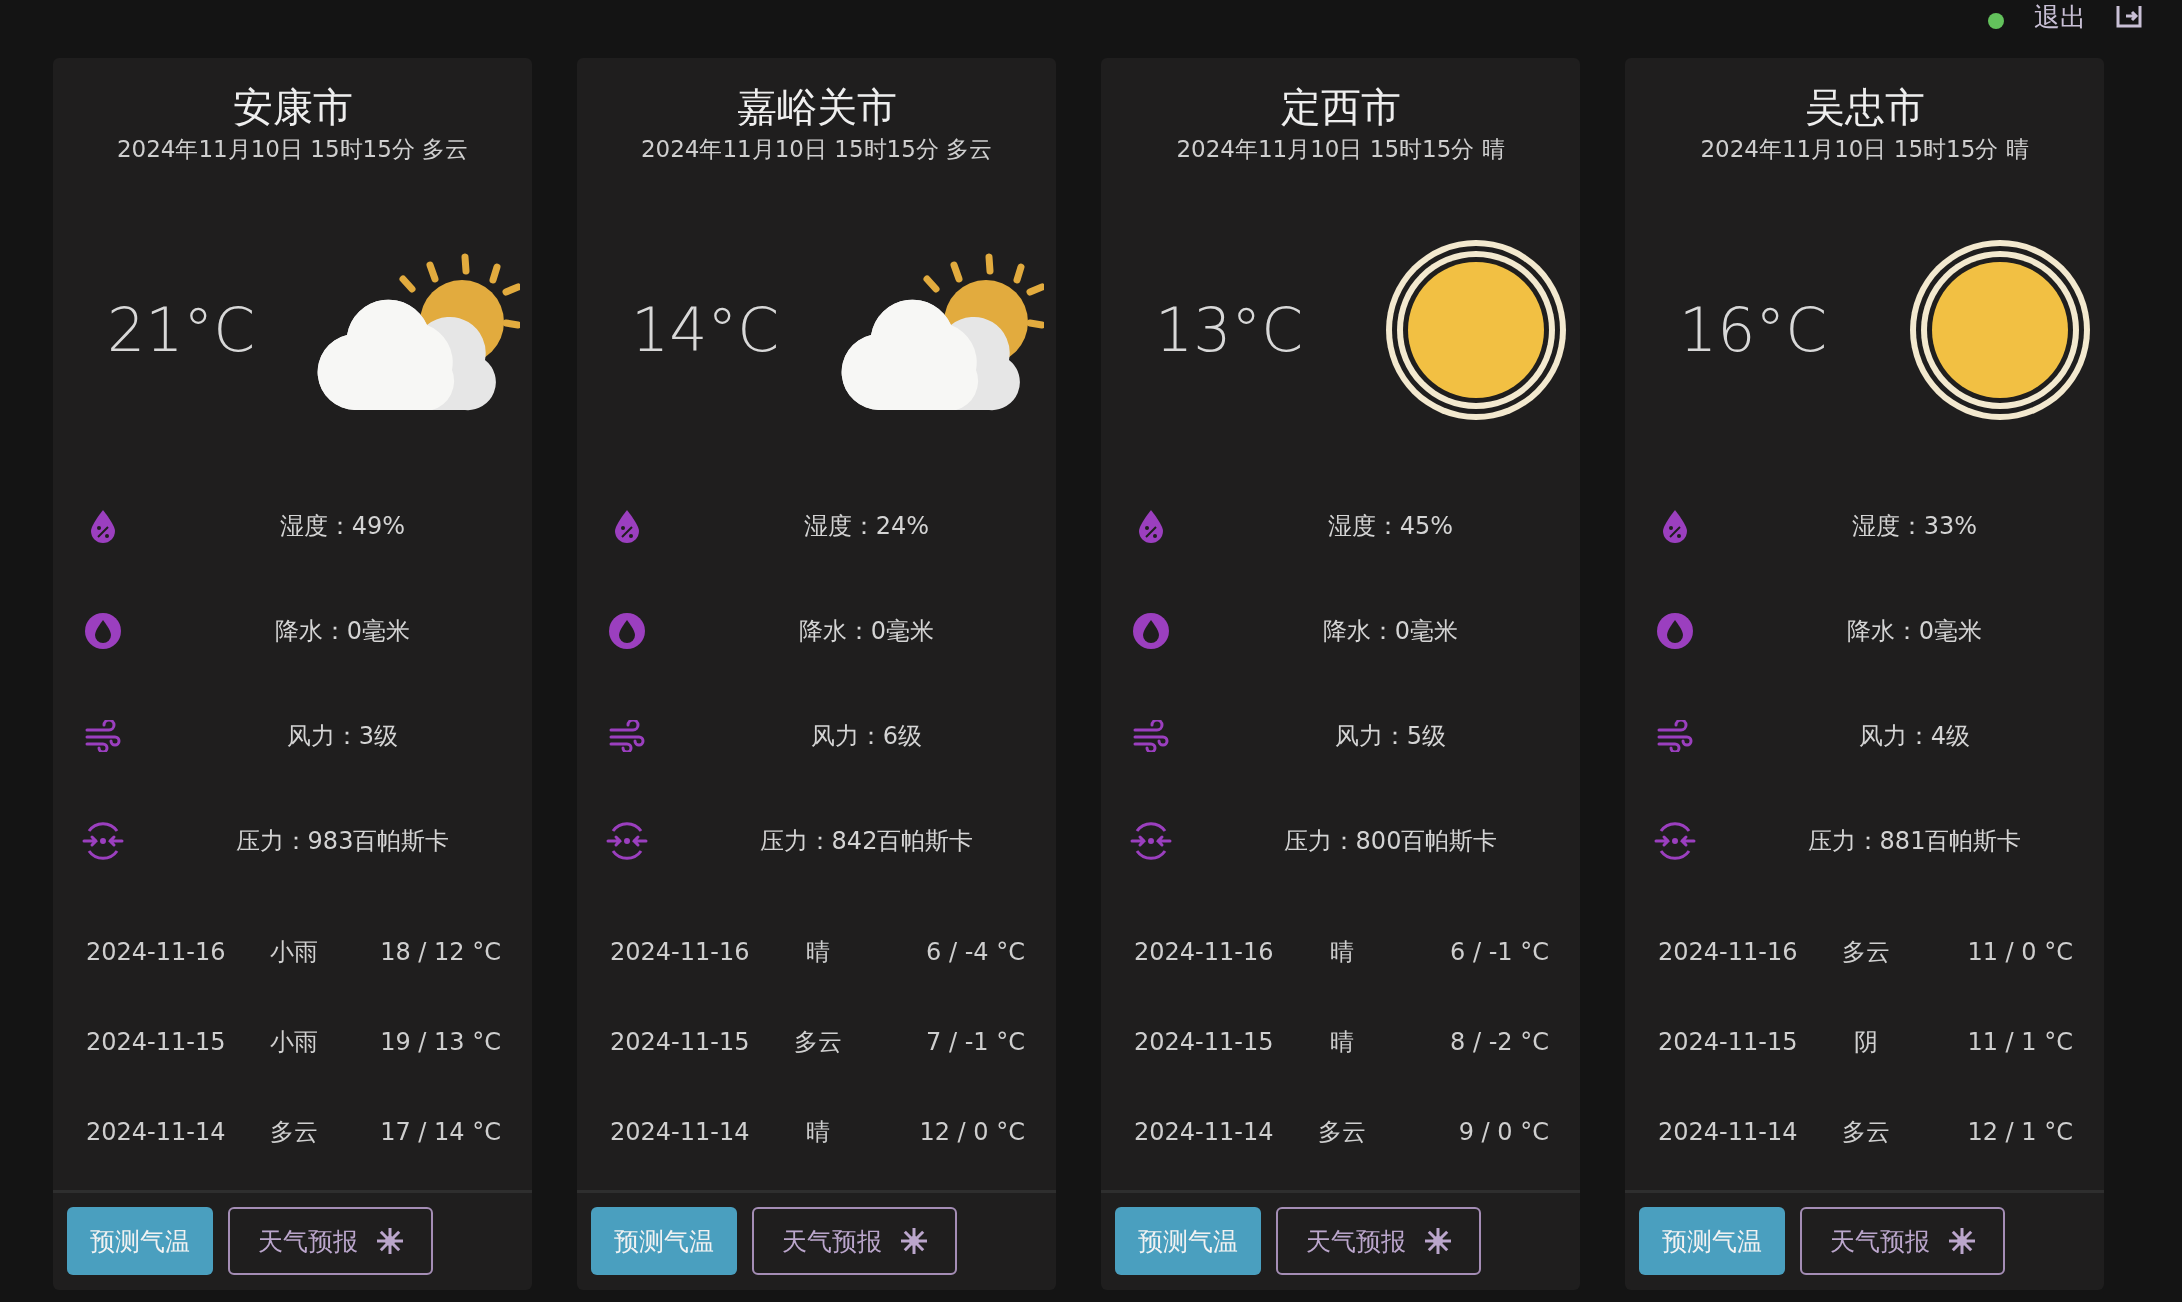  What do you see at coordinates (866, 841) in the screenshot?
I see `stat-text: 压力：842百帕斯卡` at bounding box center [866, 841].